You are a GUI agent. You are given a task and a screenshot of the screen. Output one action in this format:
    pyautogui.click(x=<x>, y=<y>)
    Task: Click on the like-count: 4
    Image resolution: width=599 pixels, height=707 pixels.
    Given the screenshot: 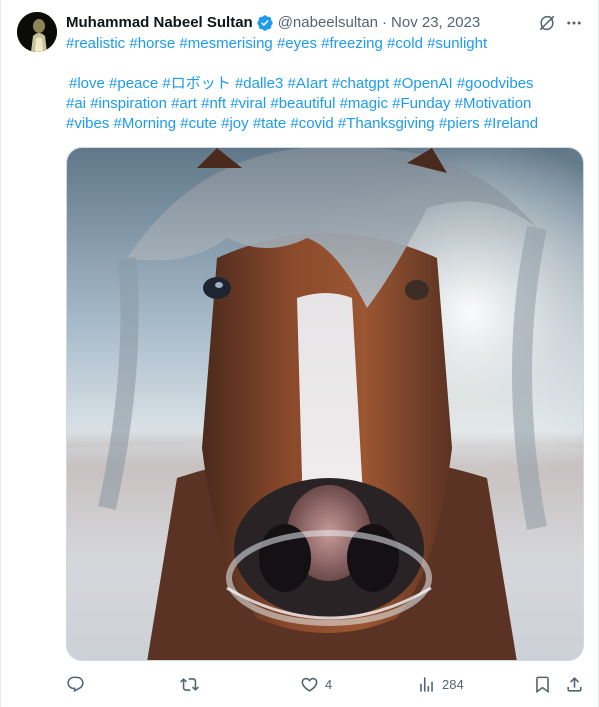 What is the action you would take?
    pyautogui.click(x=329, y=684)
    